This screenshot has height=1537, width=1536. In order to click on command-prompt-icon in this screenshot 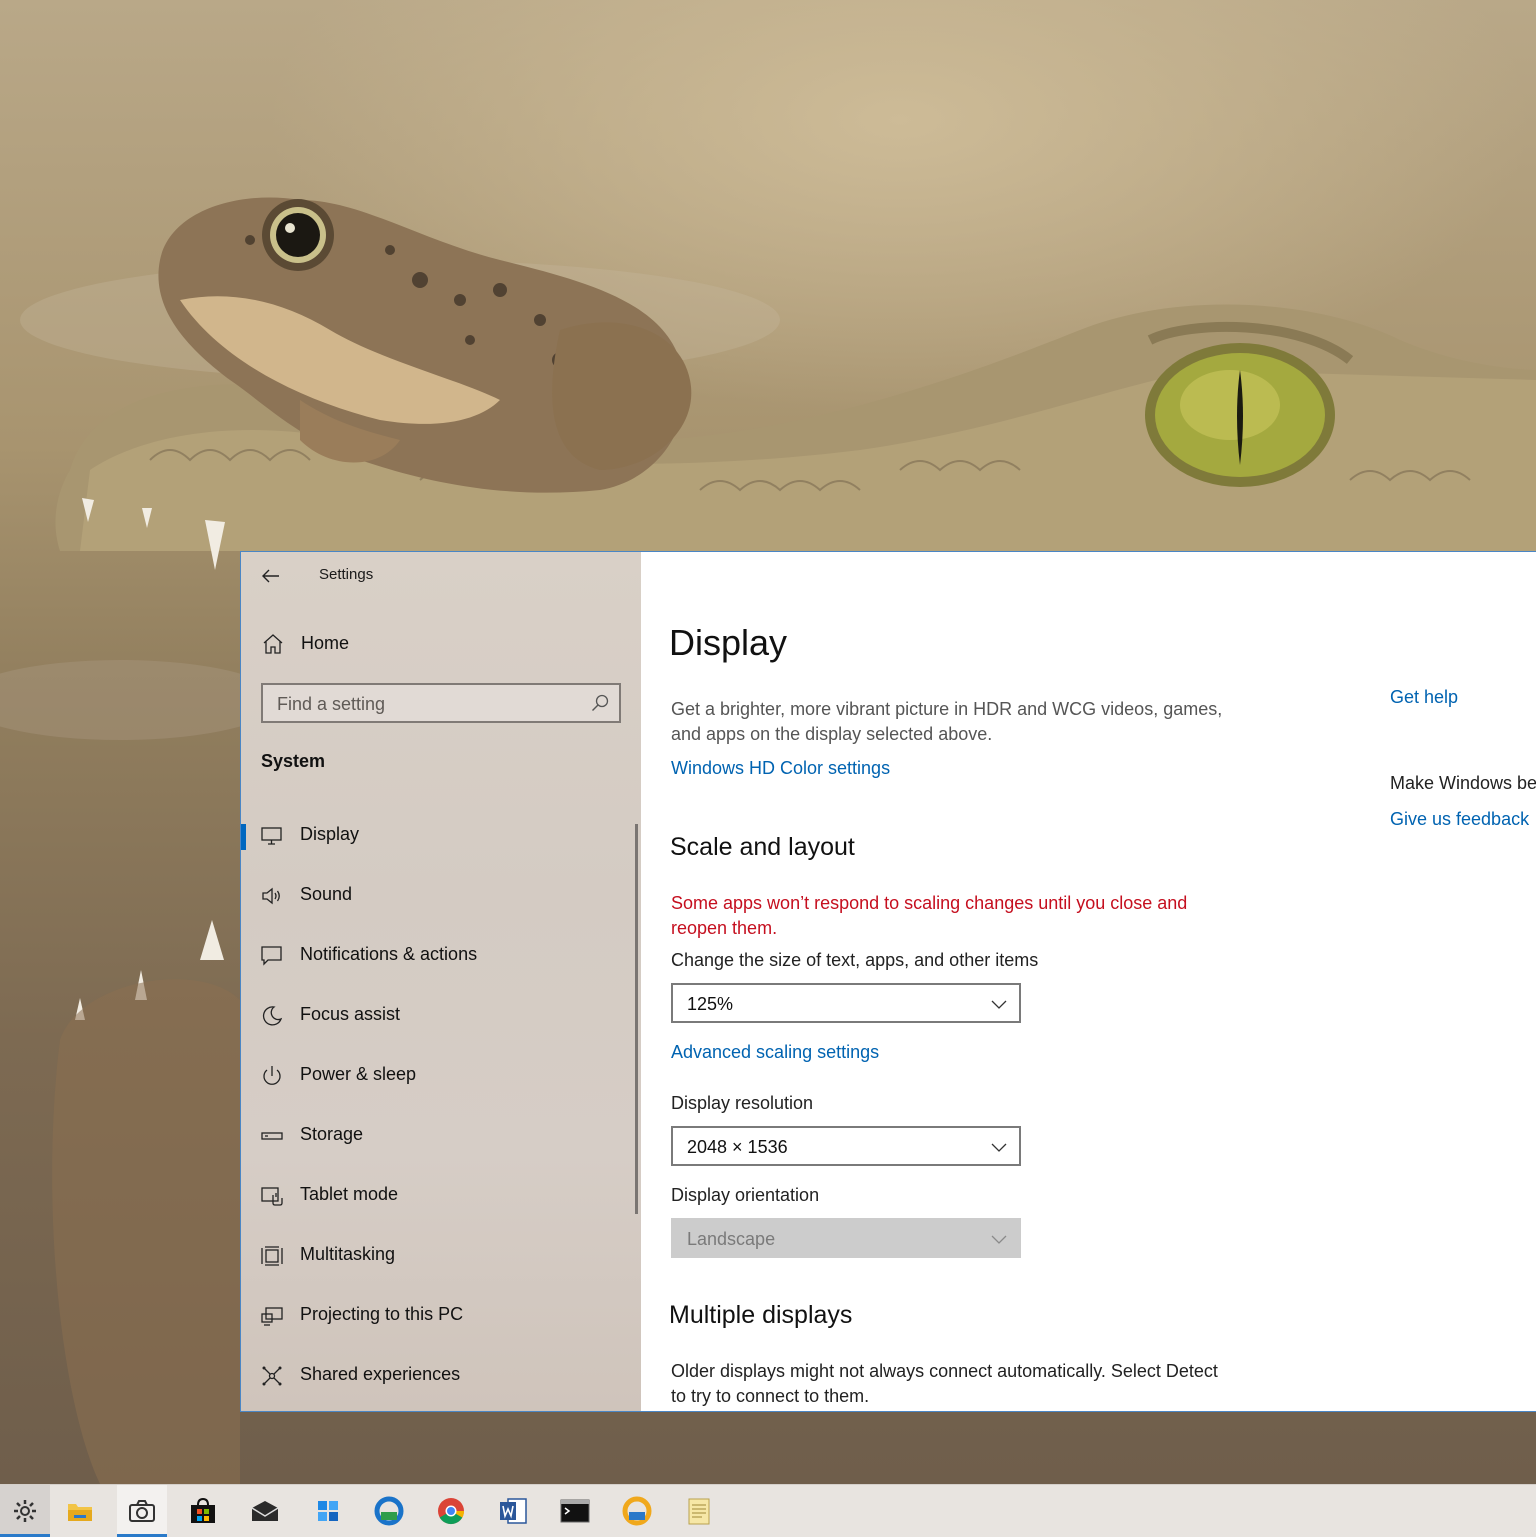, I will do `click(575, 1511)`.